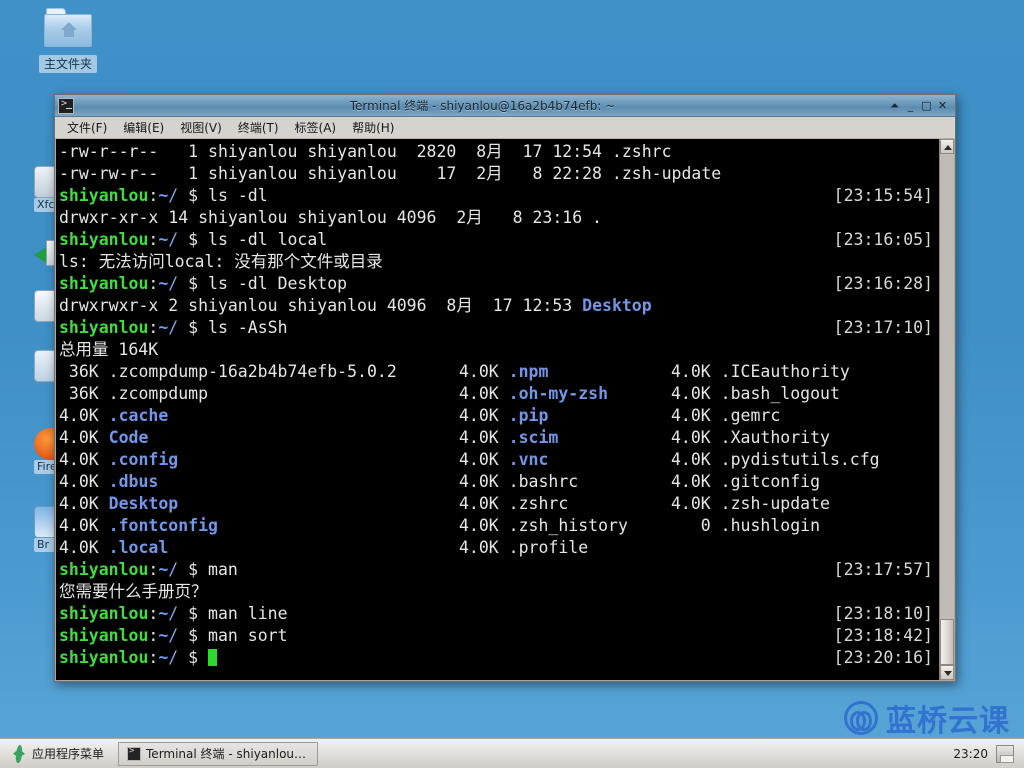  Describe the element at coordinates (883, 239) in the screenshot. I see `terminal-timestamp: [23:16:05]` at that location.